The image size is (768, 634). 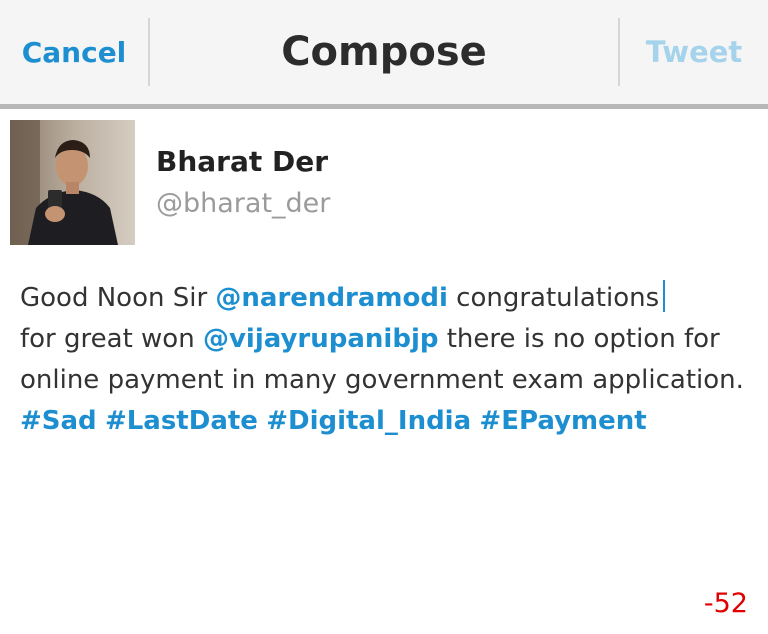 I want to click on page-title: Compose, so click(x=384, y=52).